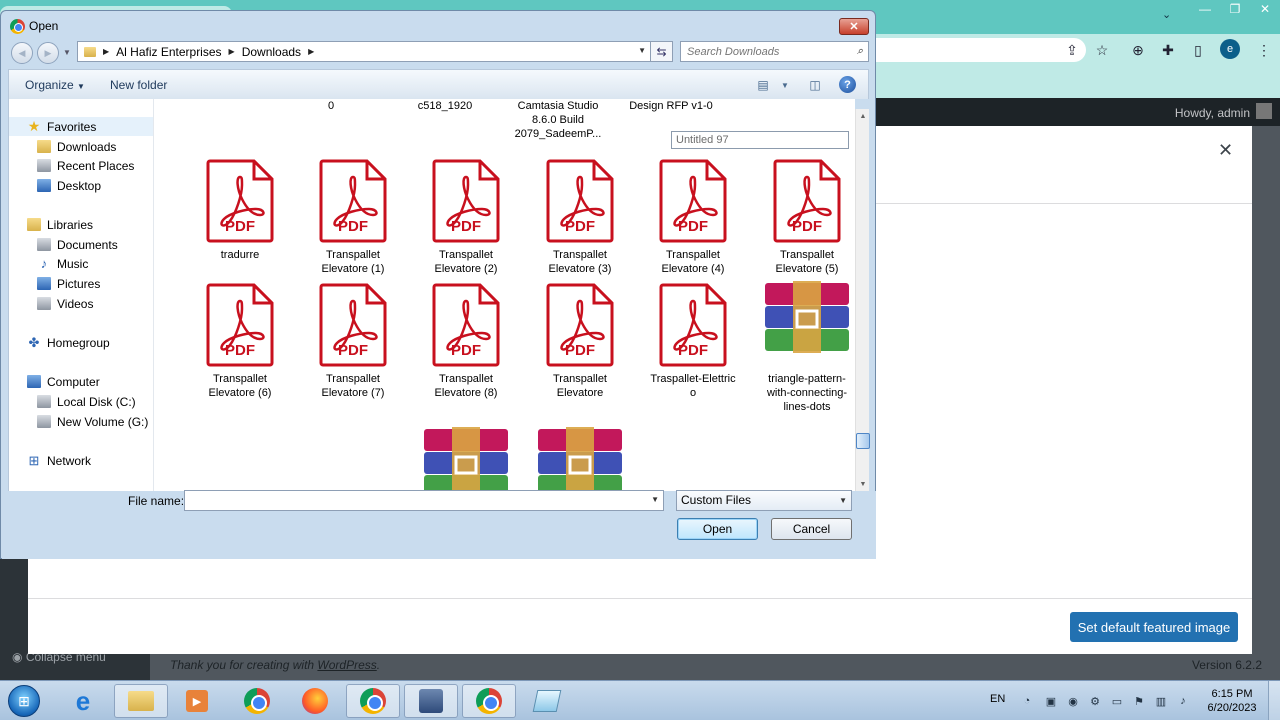 The image size is (1280, 720). I want to click on taskbar-firefox, so click(315, 701).